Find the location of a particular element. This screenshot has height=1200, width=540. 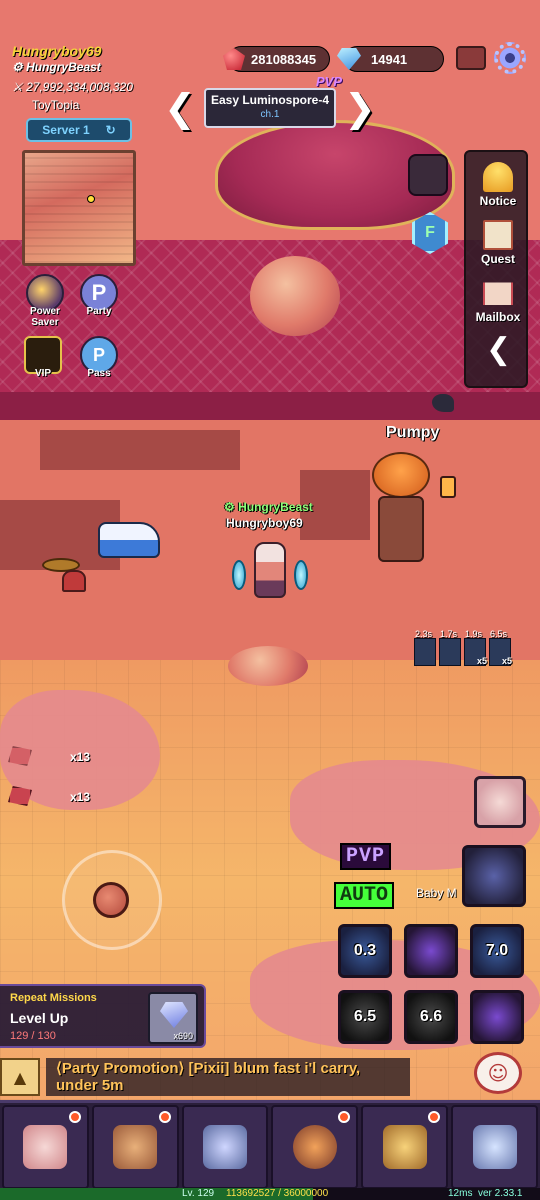

floor-shadow is located at coordinates (140, 450).